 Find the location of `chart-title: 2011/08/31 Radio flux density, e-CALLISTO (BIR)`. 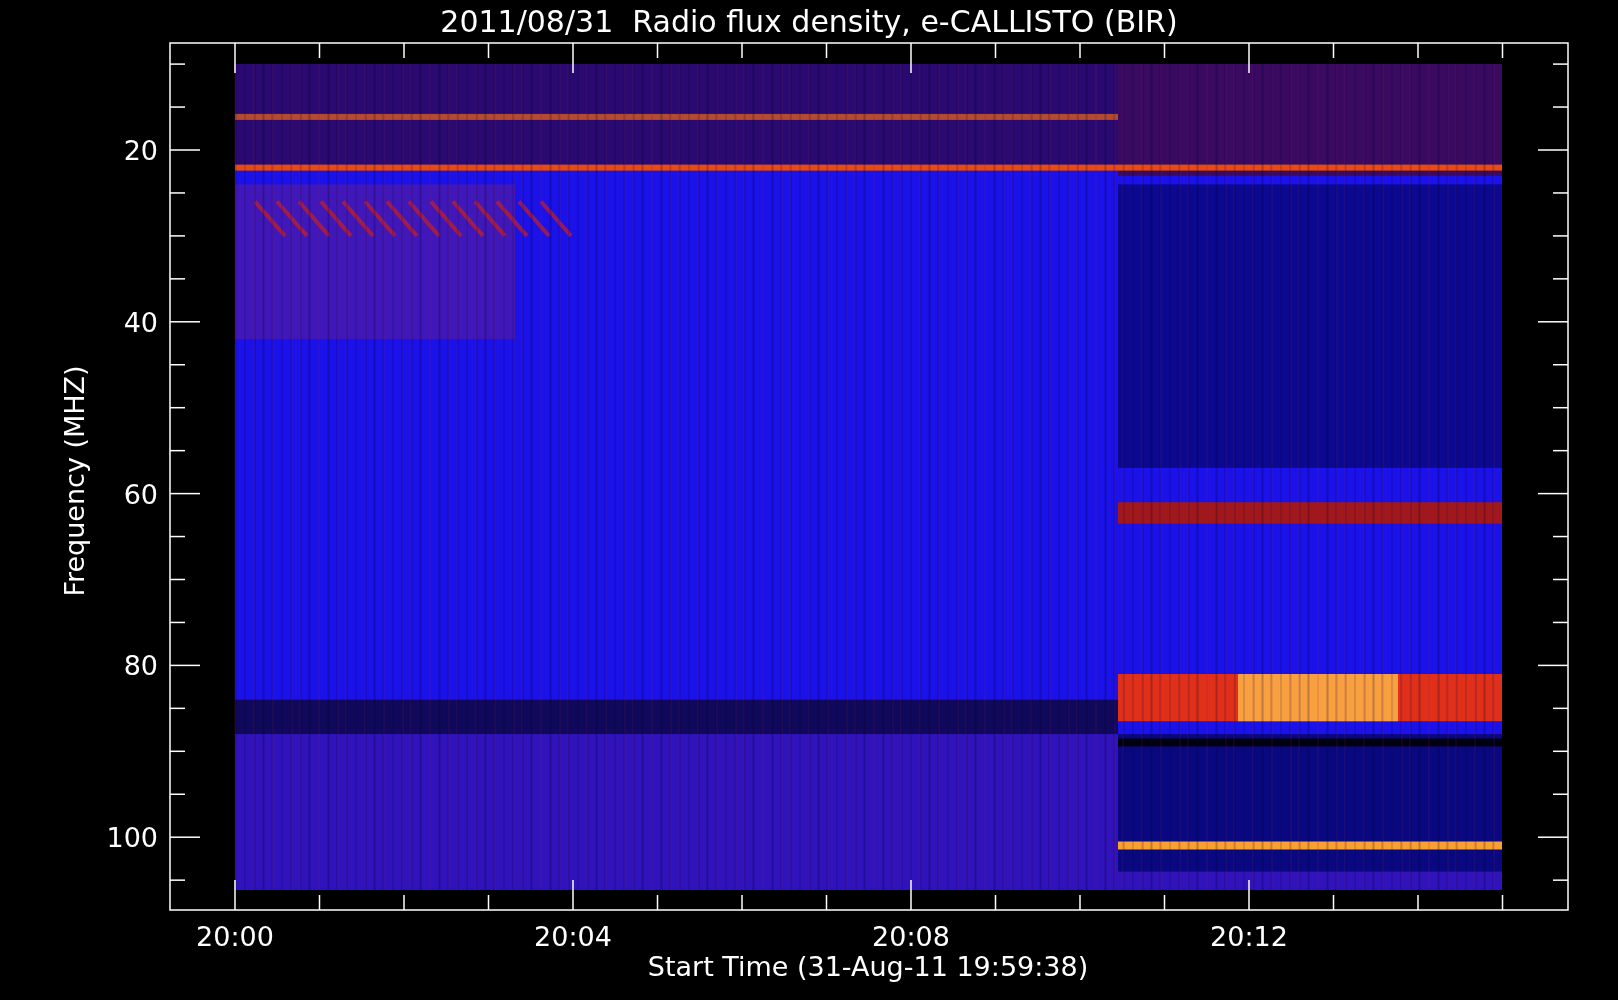

chart-title: 2011/08/31 Radio flux density, e-CALLISTO (BIR) is located at coordinates (809, 21).